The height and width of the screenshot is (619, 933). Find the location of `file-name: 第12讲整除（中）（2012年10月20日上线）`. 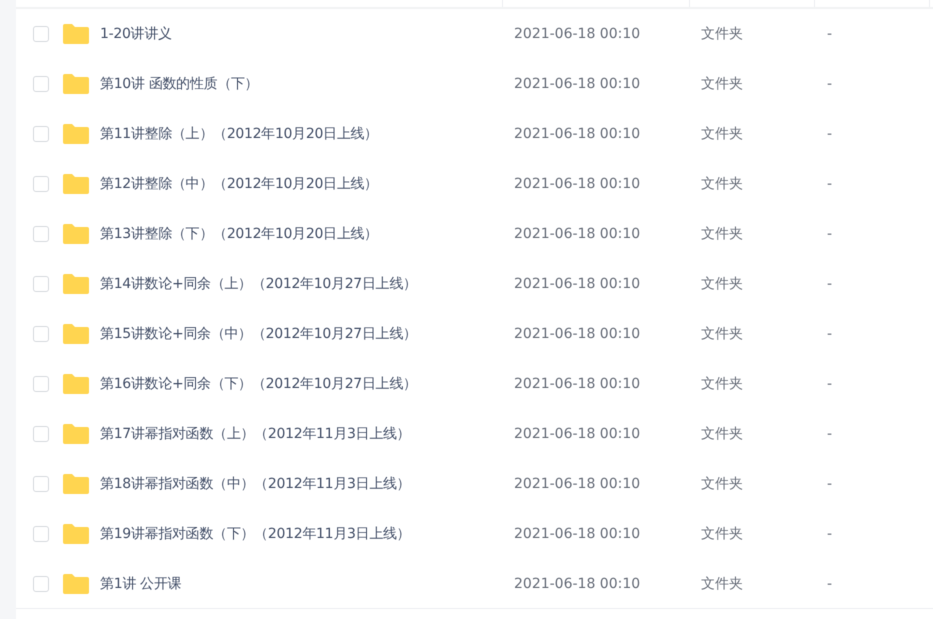

file-name: 第12讲整除（中）（2012年10月20日上线） is located at coordinates (239, 184).